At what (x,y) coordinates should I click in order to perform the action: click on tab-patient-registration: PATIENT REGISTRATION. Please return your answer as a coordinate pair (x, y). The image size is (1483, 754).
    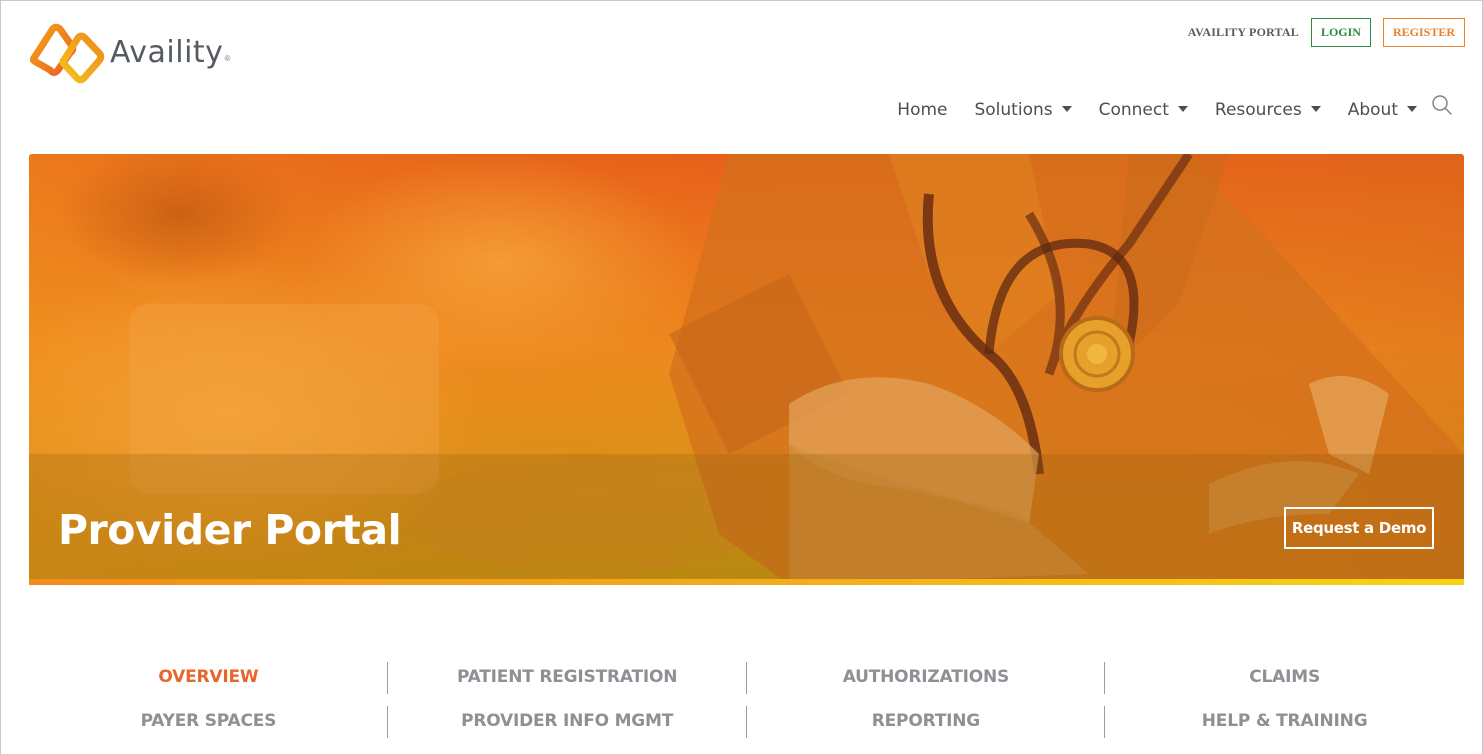
    Looking at the image, I should click on (567, 678).